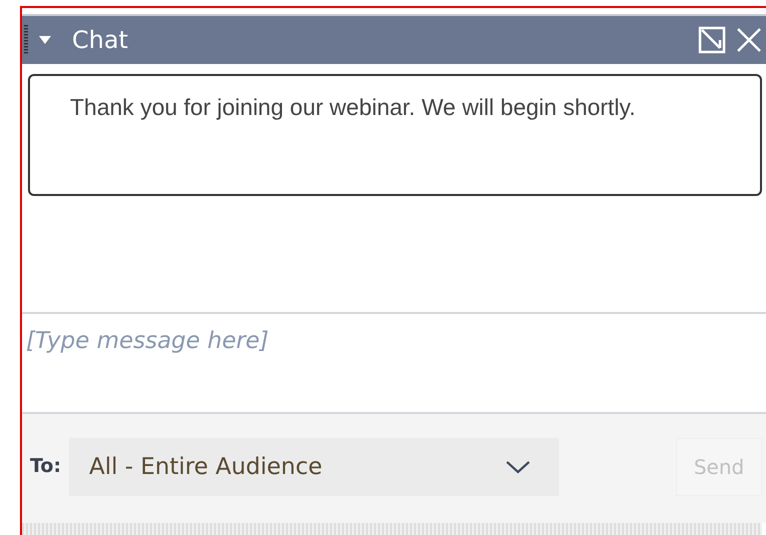  Describe the element at coordinates (749, 40) in the screenshot. I see `close-icon` at that location.